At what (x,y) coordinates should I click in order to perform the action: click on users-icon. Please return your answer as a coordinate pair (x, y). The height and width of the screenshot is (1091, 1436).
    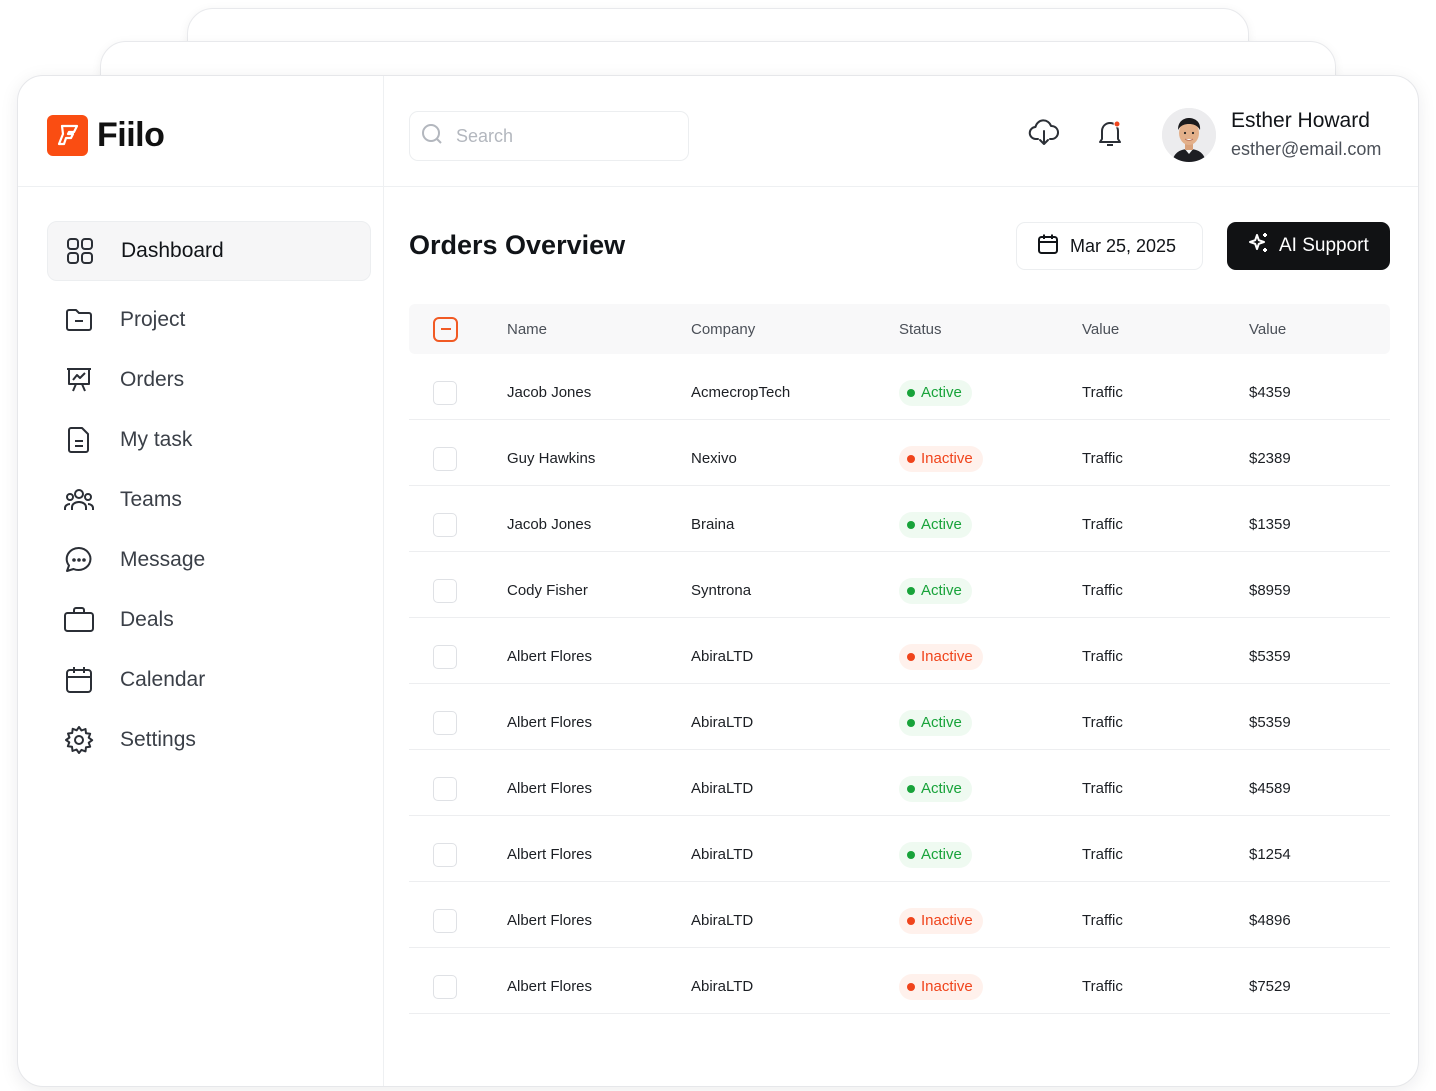
    Looking at the image, I should click on (79, 500).